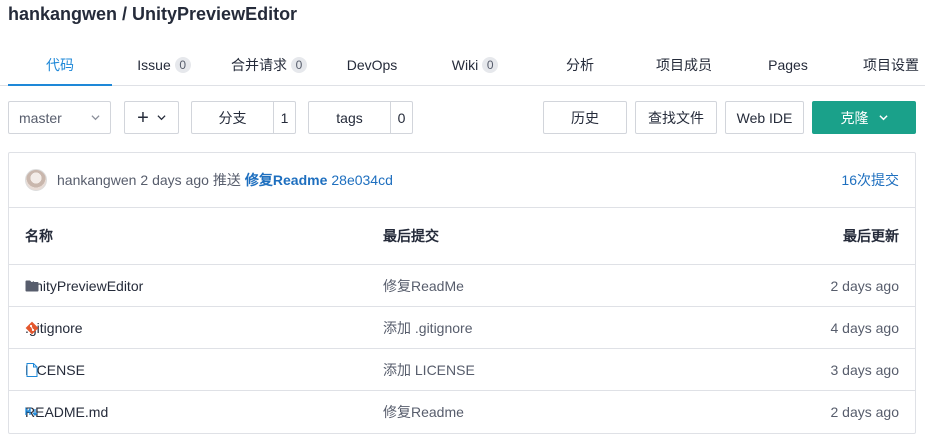 Image resolution: width=925 pixels, height=443 pixels. Describe the element at coordinates (401, 117) in the screenshot. I see `tags-count: 0` at that location.